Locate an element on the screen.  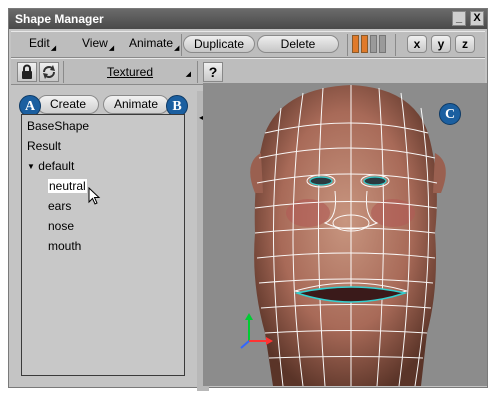
delete-button: Delete is located at coordinates (298, 44).